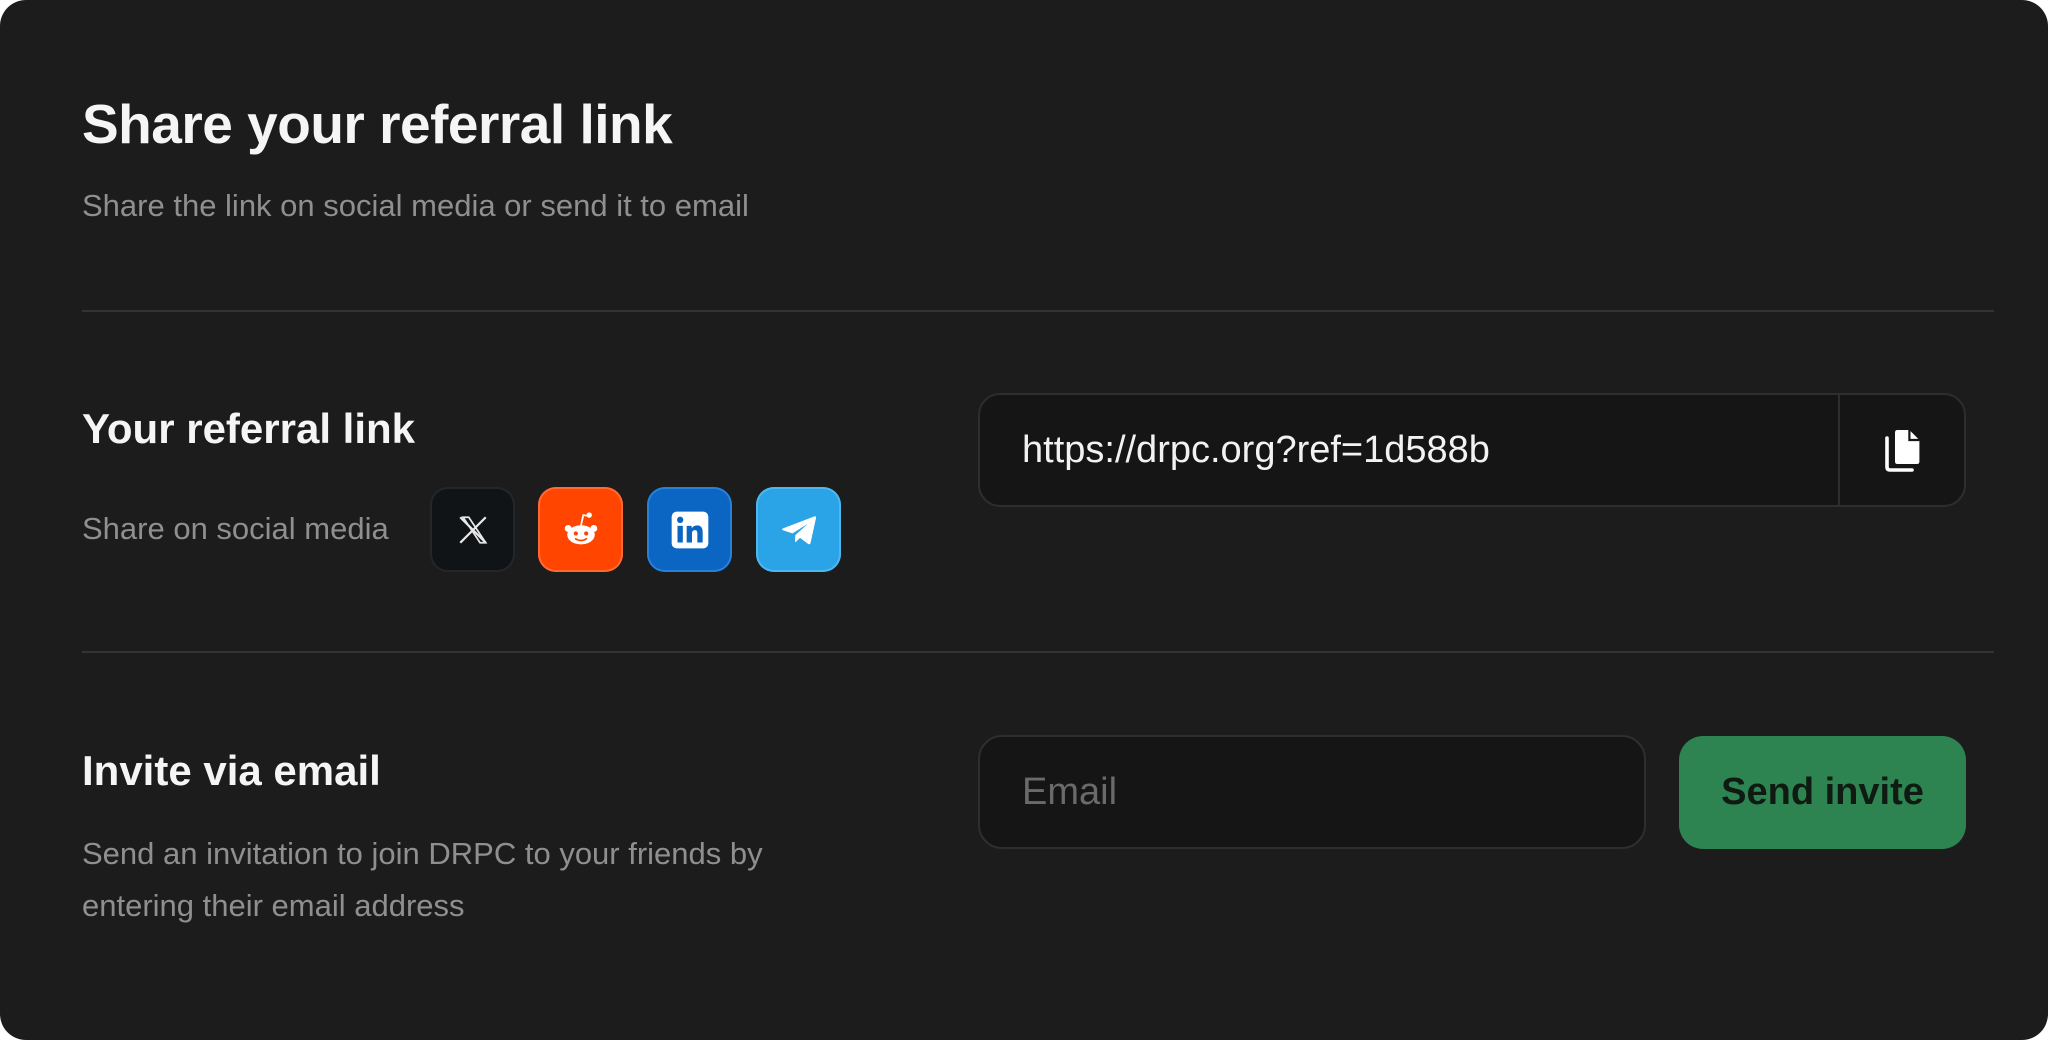 Image resolution: width=2048 pixels, height=1040 pixels. I want to click on referral-section-title: Your referral link, so click(249, 428).